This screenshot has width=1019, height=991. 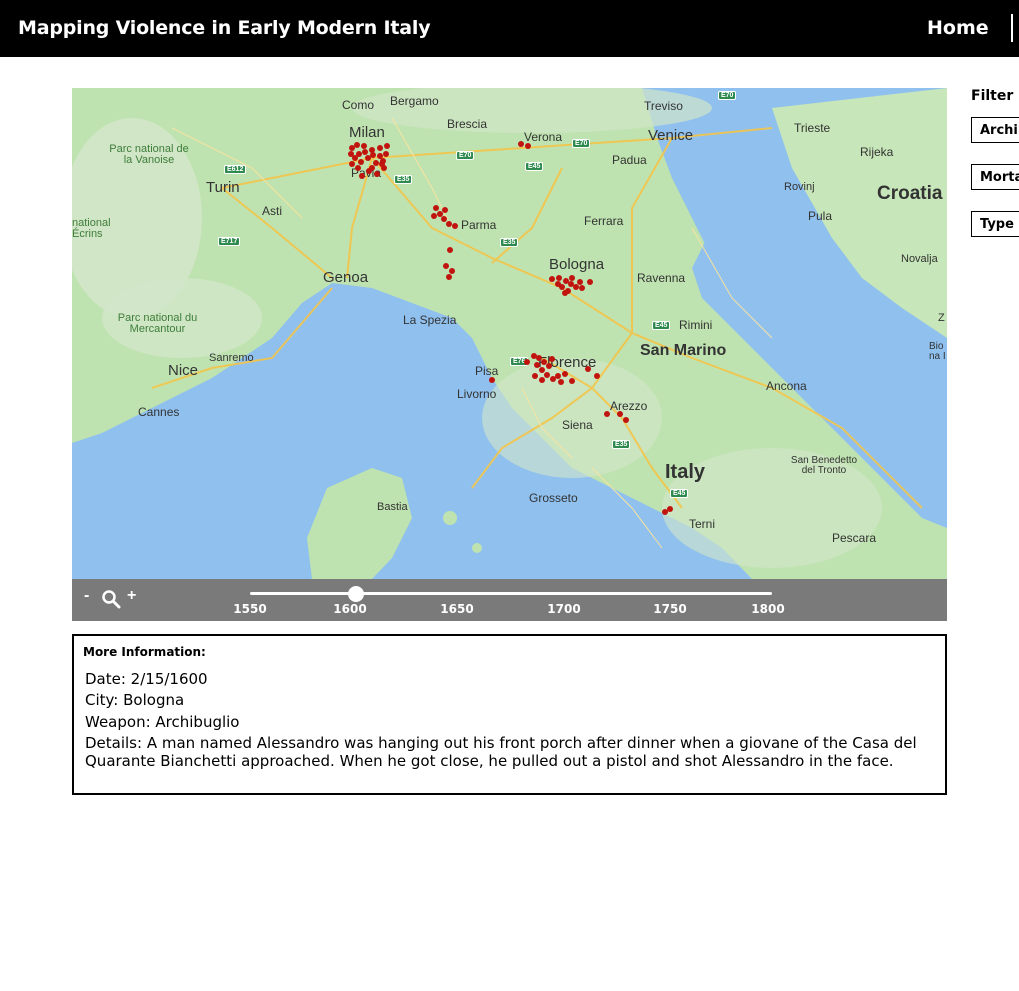 What do you see at coordinates (131, 596) in the screenshot?
I see `zoom-in-button: +` at bounding box center [131, 596].